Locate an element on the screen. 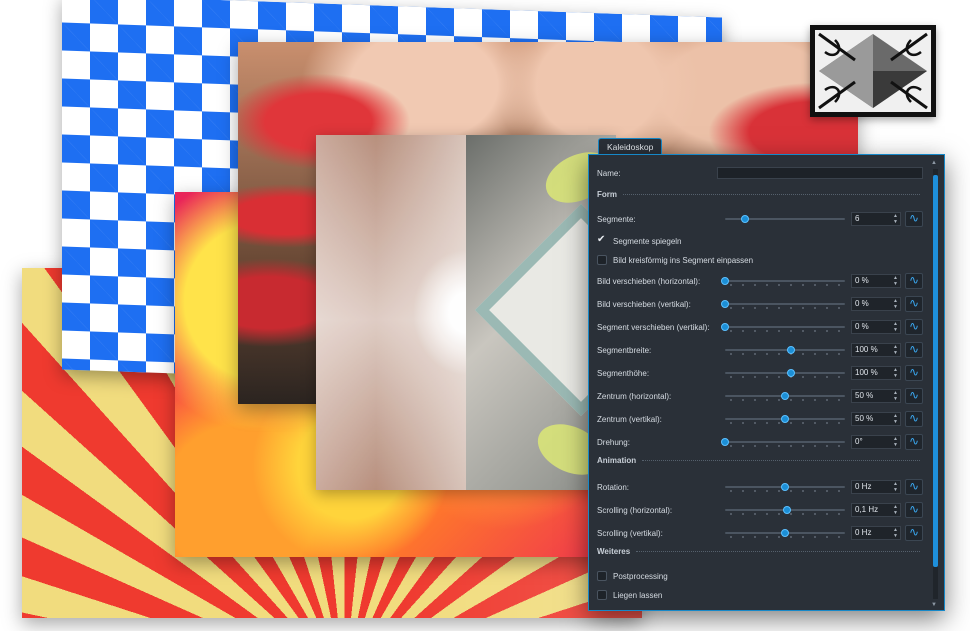 Image resolution: width=970 pixels, height=631 pixels. section-animation: Animation is located at coordinates (758, 460).